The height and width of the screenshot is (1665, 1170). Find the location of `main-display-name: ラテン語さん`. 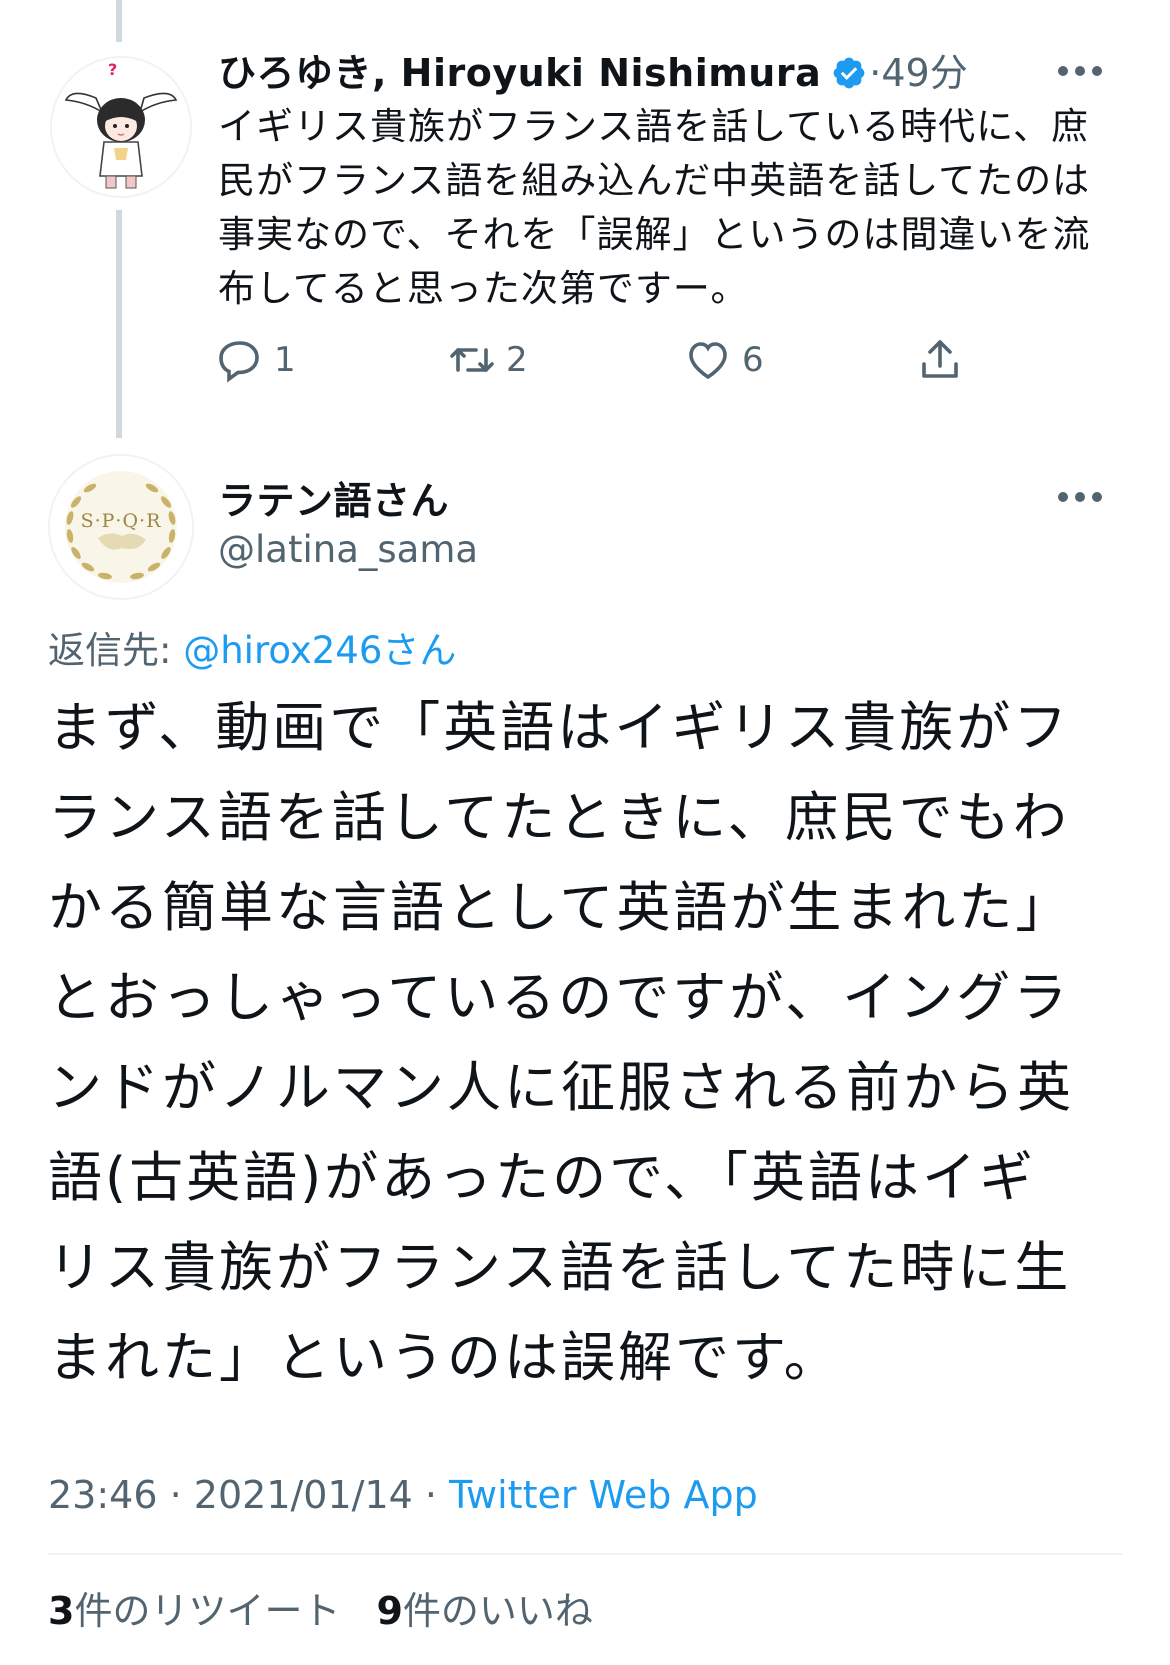

main-display-name: ラテン語さん is located at coordinates (333, 497).